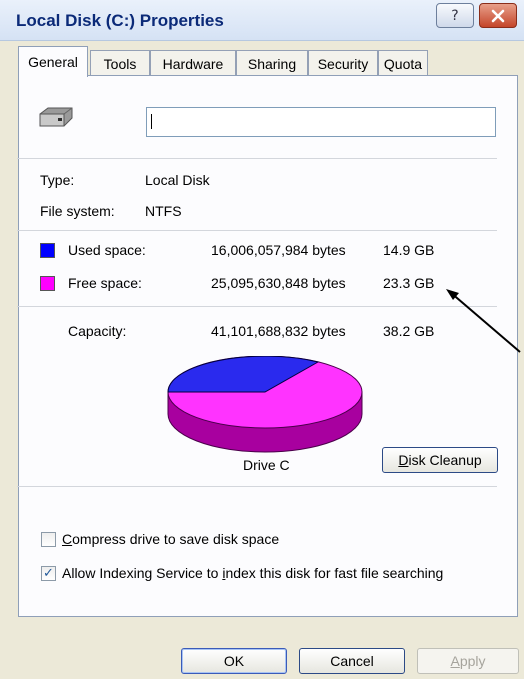  I want to click on apply-mnemonic: A, so click(455, 661).